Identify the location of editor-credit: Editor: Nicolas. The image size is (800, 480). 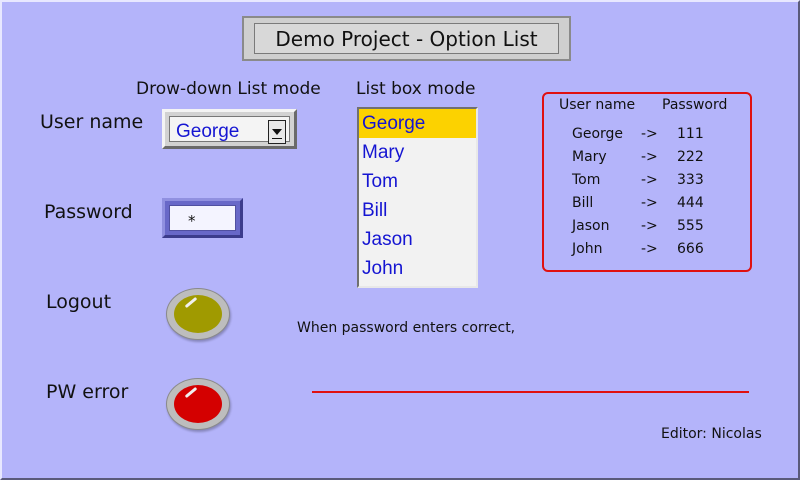
(711, 434).